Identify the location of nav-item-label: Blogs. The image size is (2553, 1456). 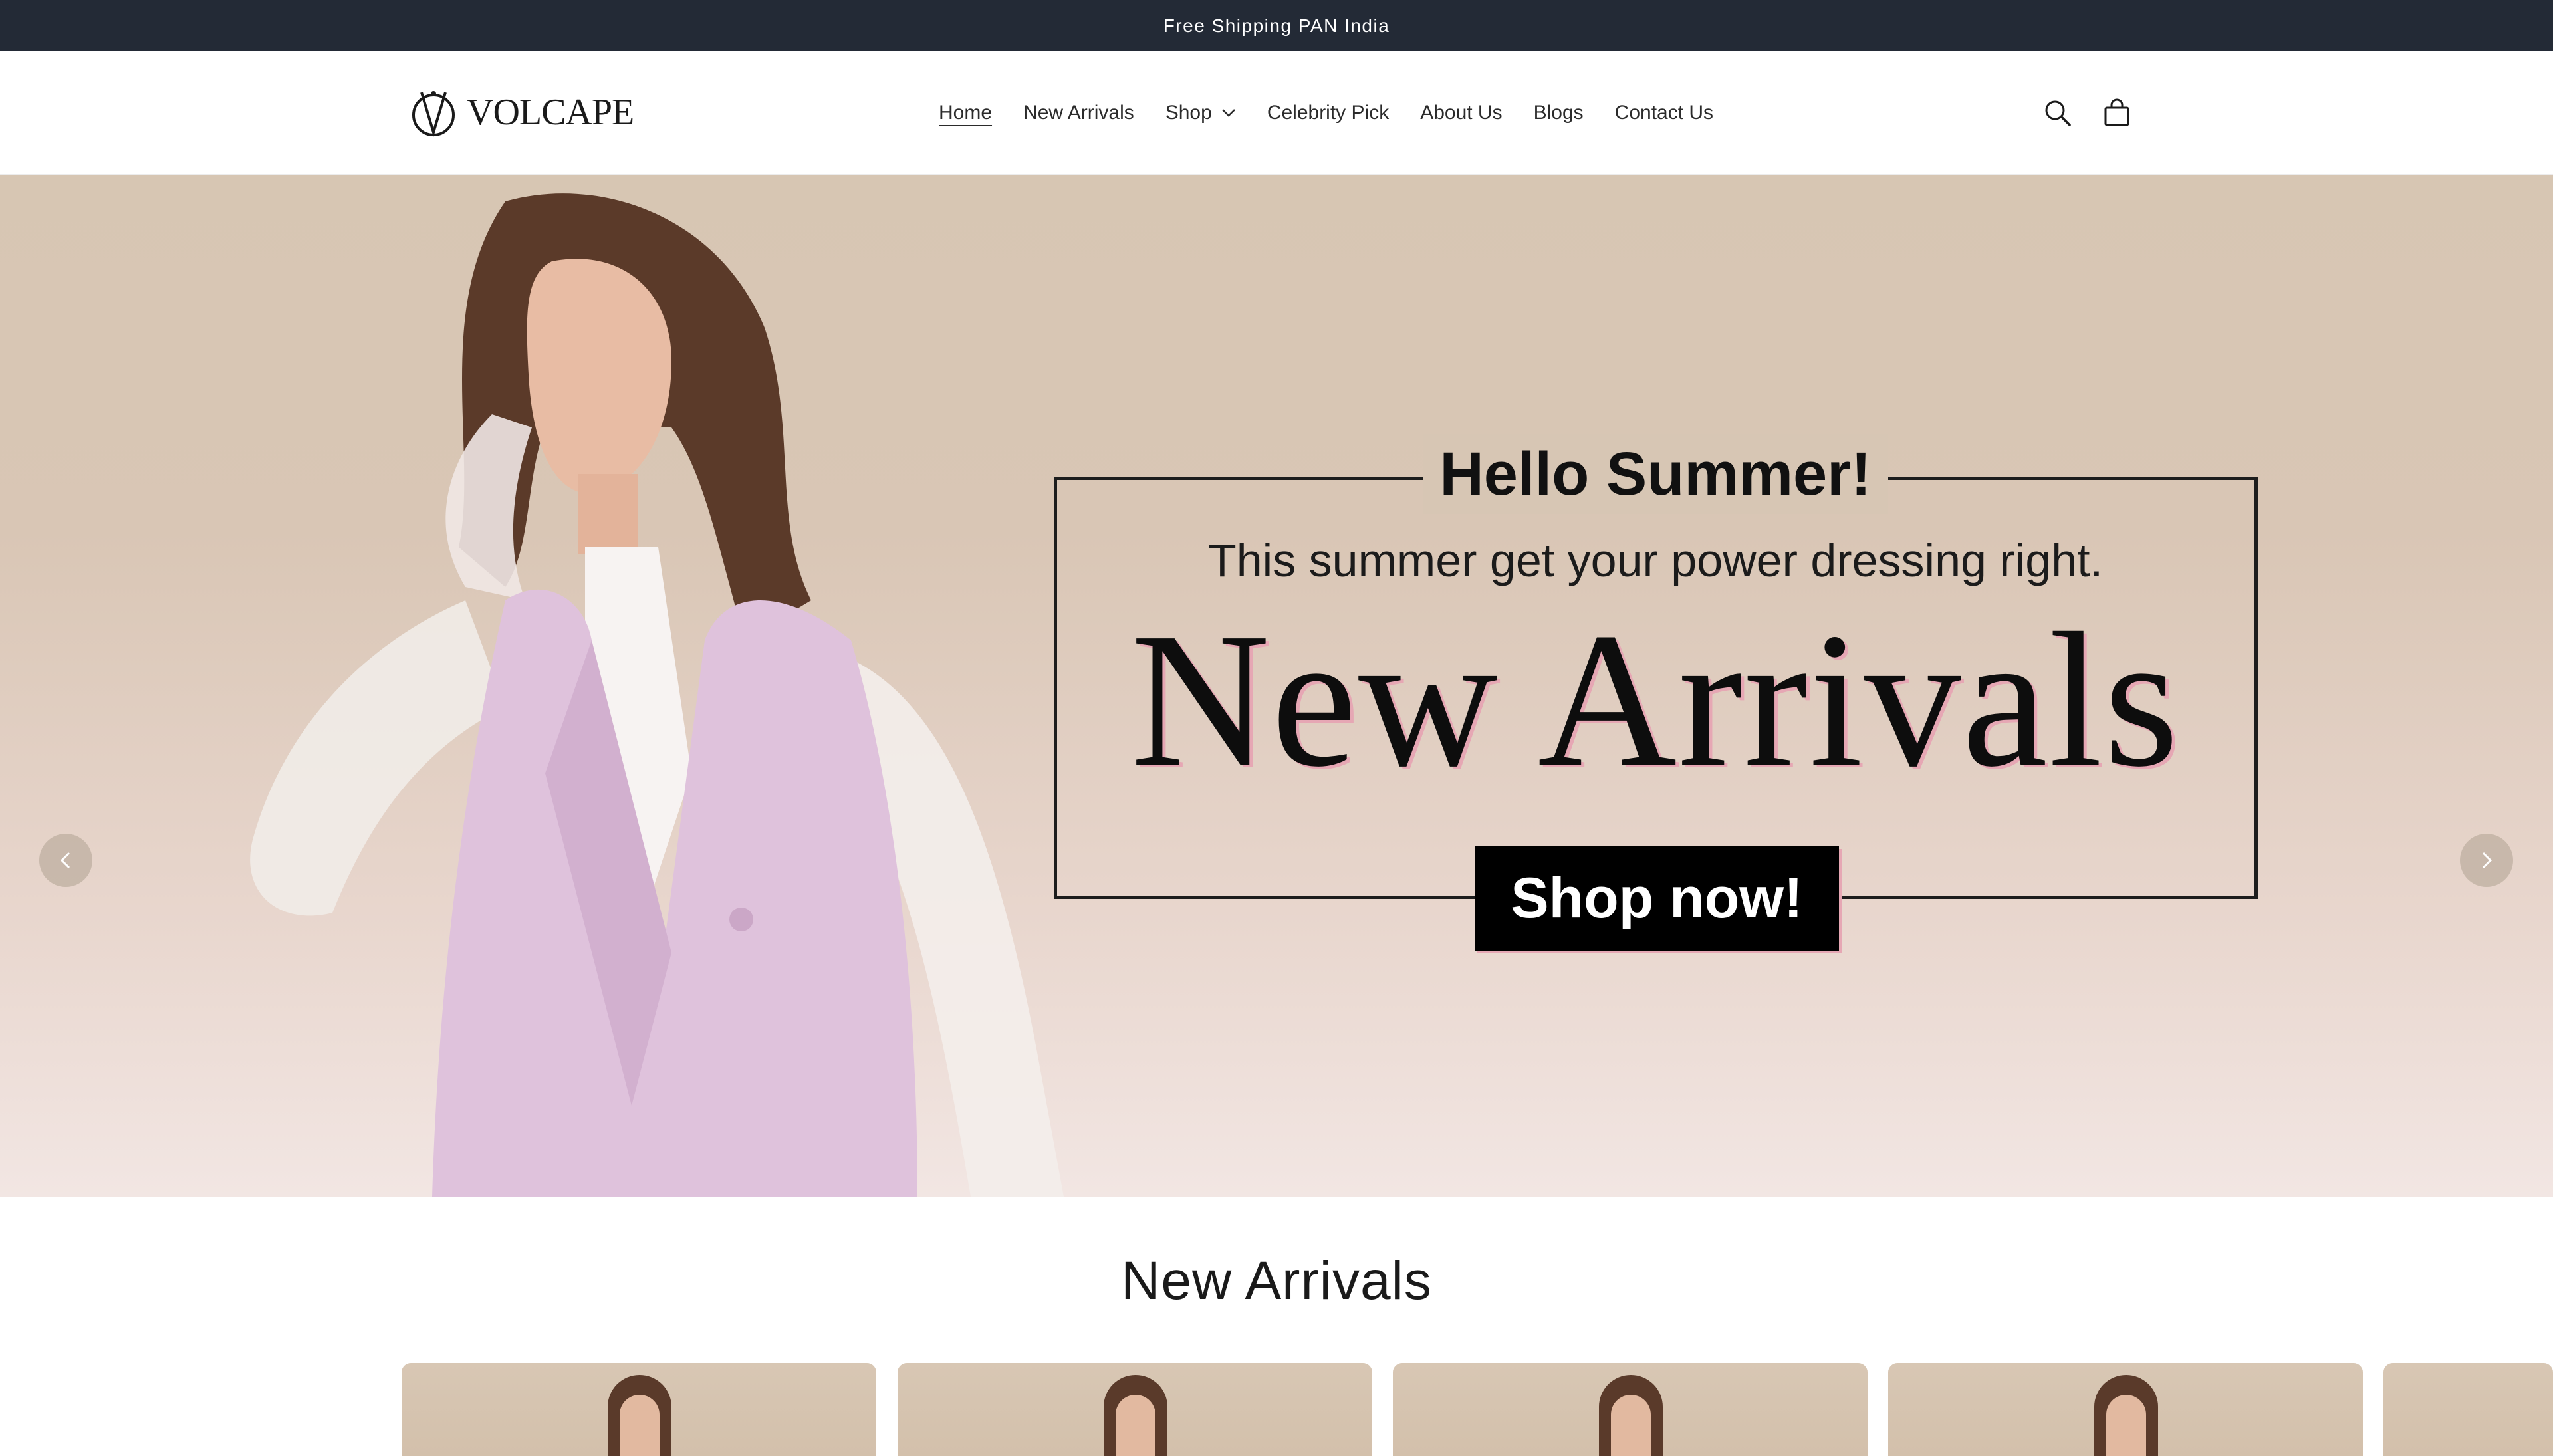
(1558, 112).